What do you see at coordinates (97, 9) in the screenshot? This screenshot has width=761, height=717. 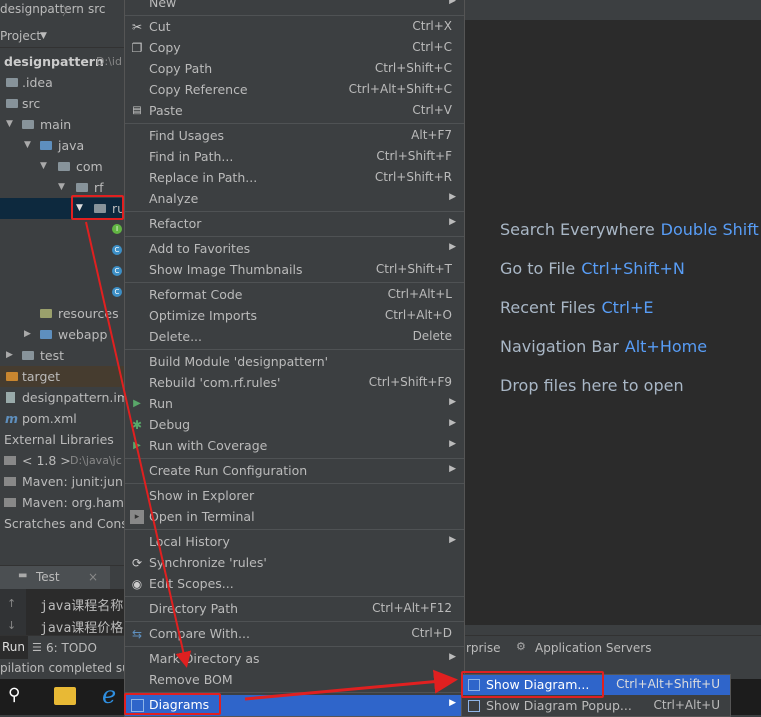 I see `breadcrumb-src: src` at bounding box center [97, 9].